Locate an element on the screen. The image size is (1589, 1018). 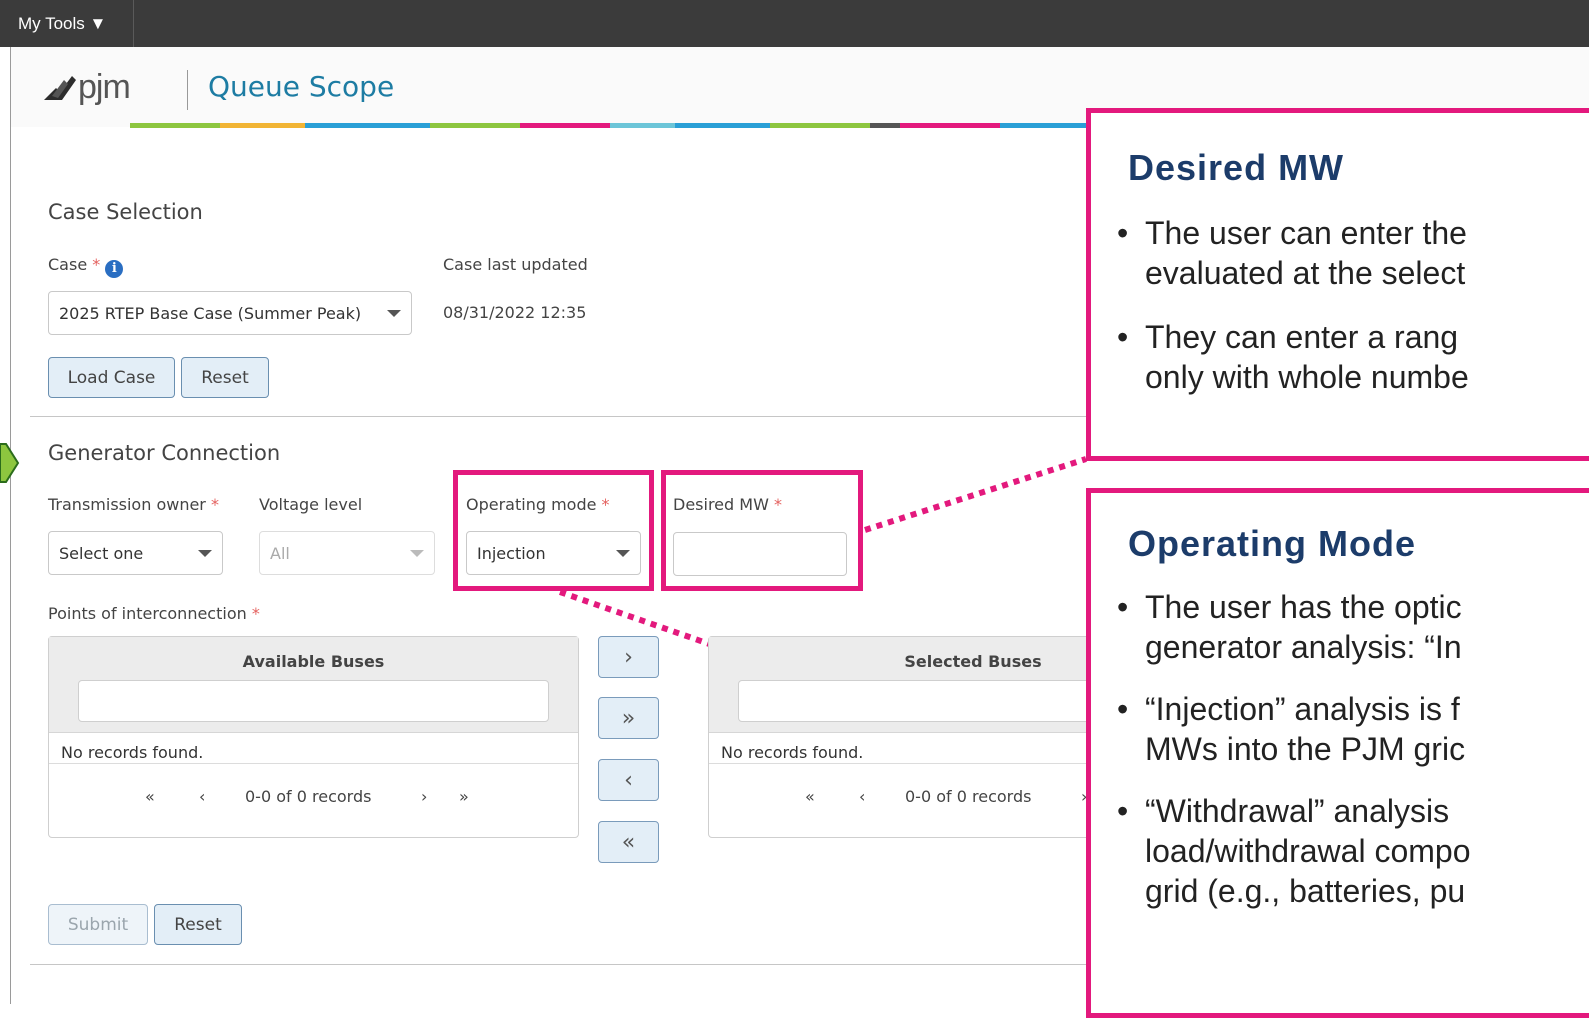
callout-bullet-continued: load/withdrawal compo is located at coordinates (1308, 851).